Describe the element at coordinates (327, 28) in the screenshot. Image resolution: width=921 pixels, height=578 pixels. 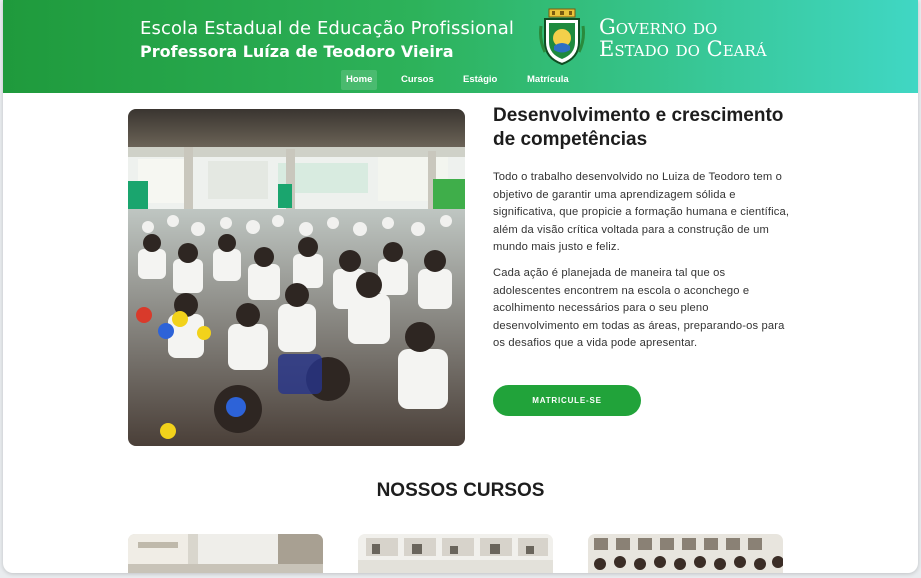
I see `school-name-line1: Escola Estadual de Educação Profissional` at that location.